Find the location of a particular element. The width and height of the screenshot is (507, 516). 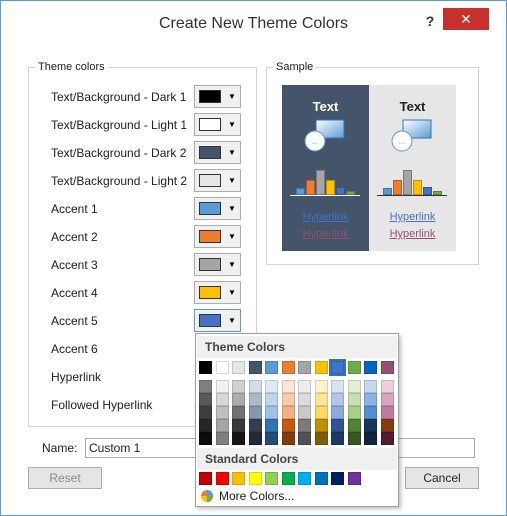

help-button: ? is located at coordinates (430, 21).